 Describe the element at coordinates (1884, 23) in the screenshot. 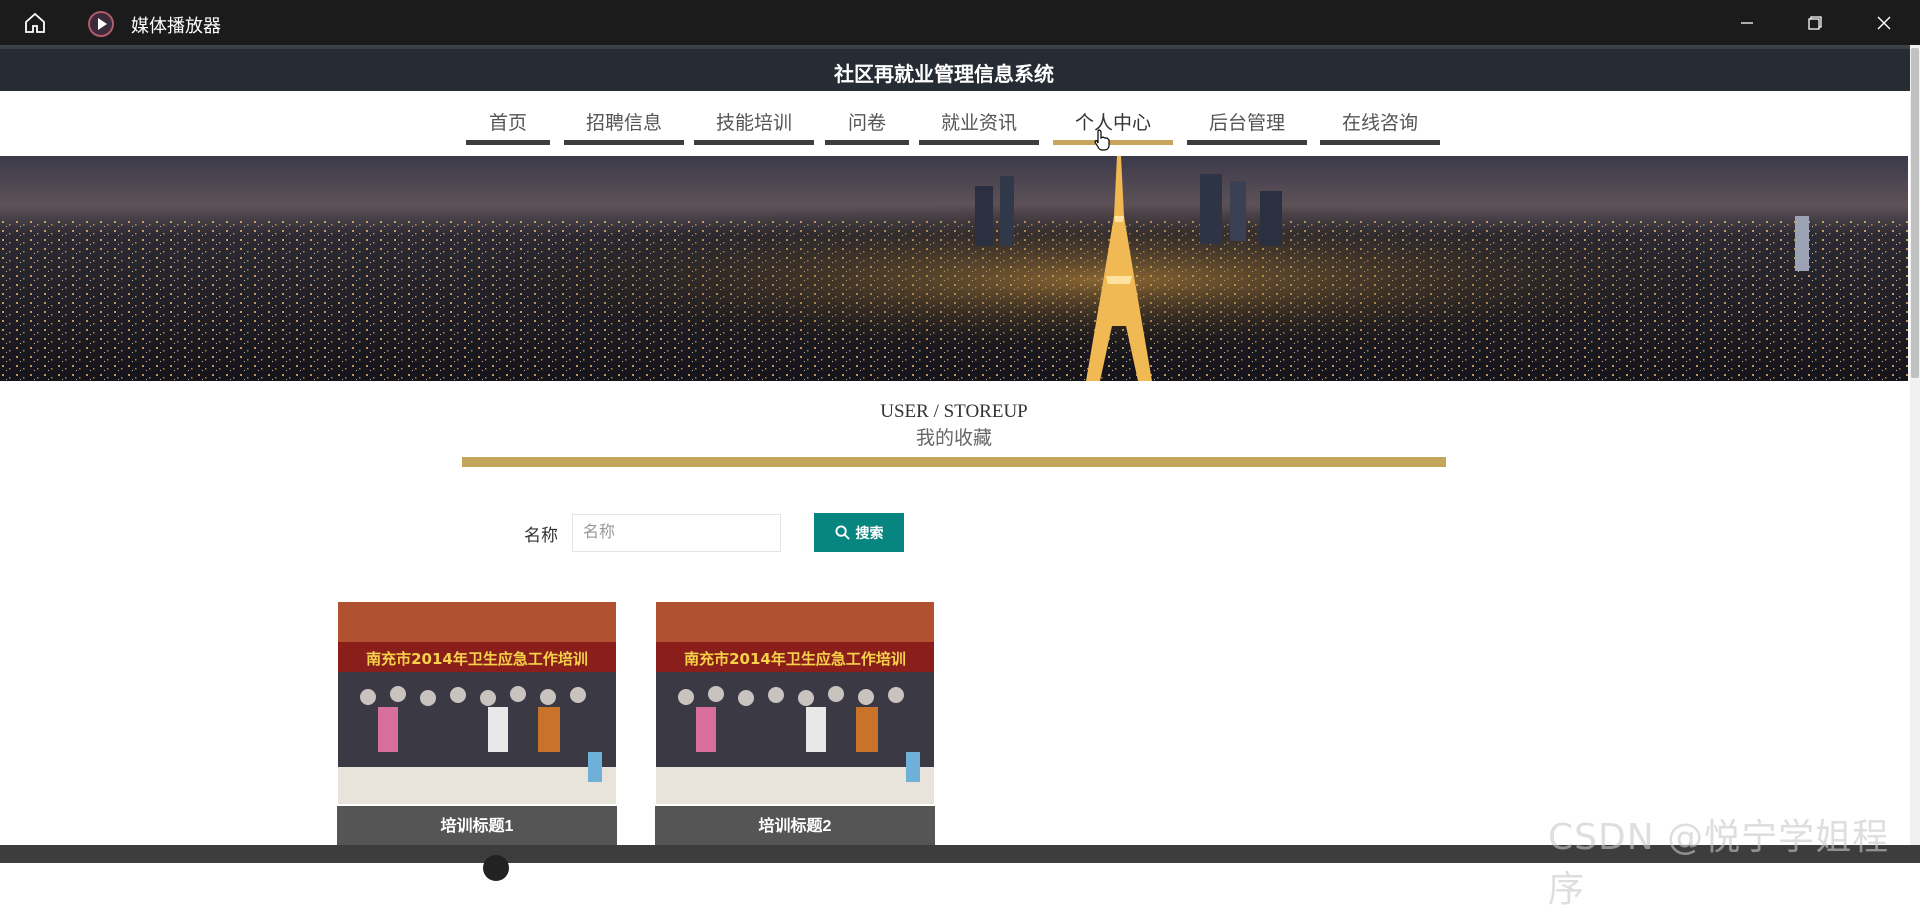

I see `close-icon` at that location.